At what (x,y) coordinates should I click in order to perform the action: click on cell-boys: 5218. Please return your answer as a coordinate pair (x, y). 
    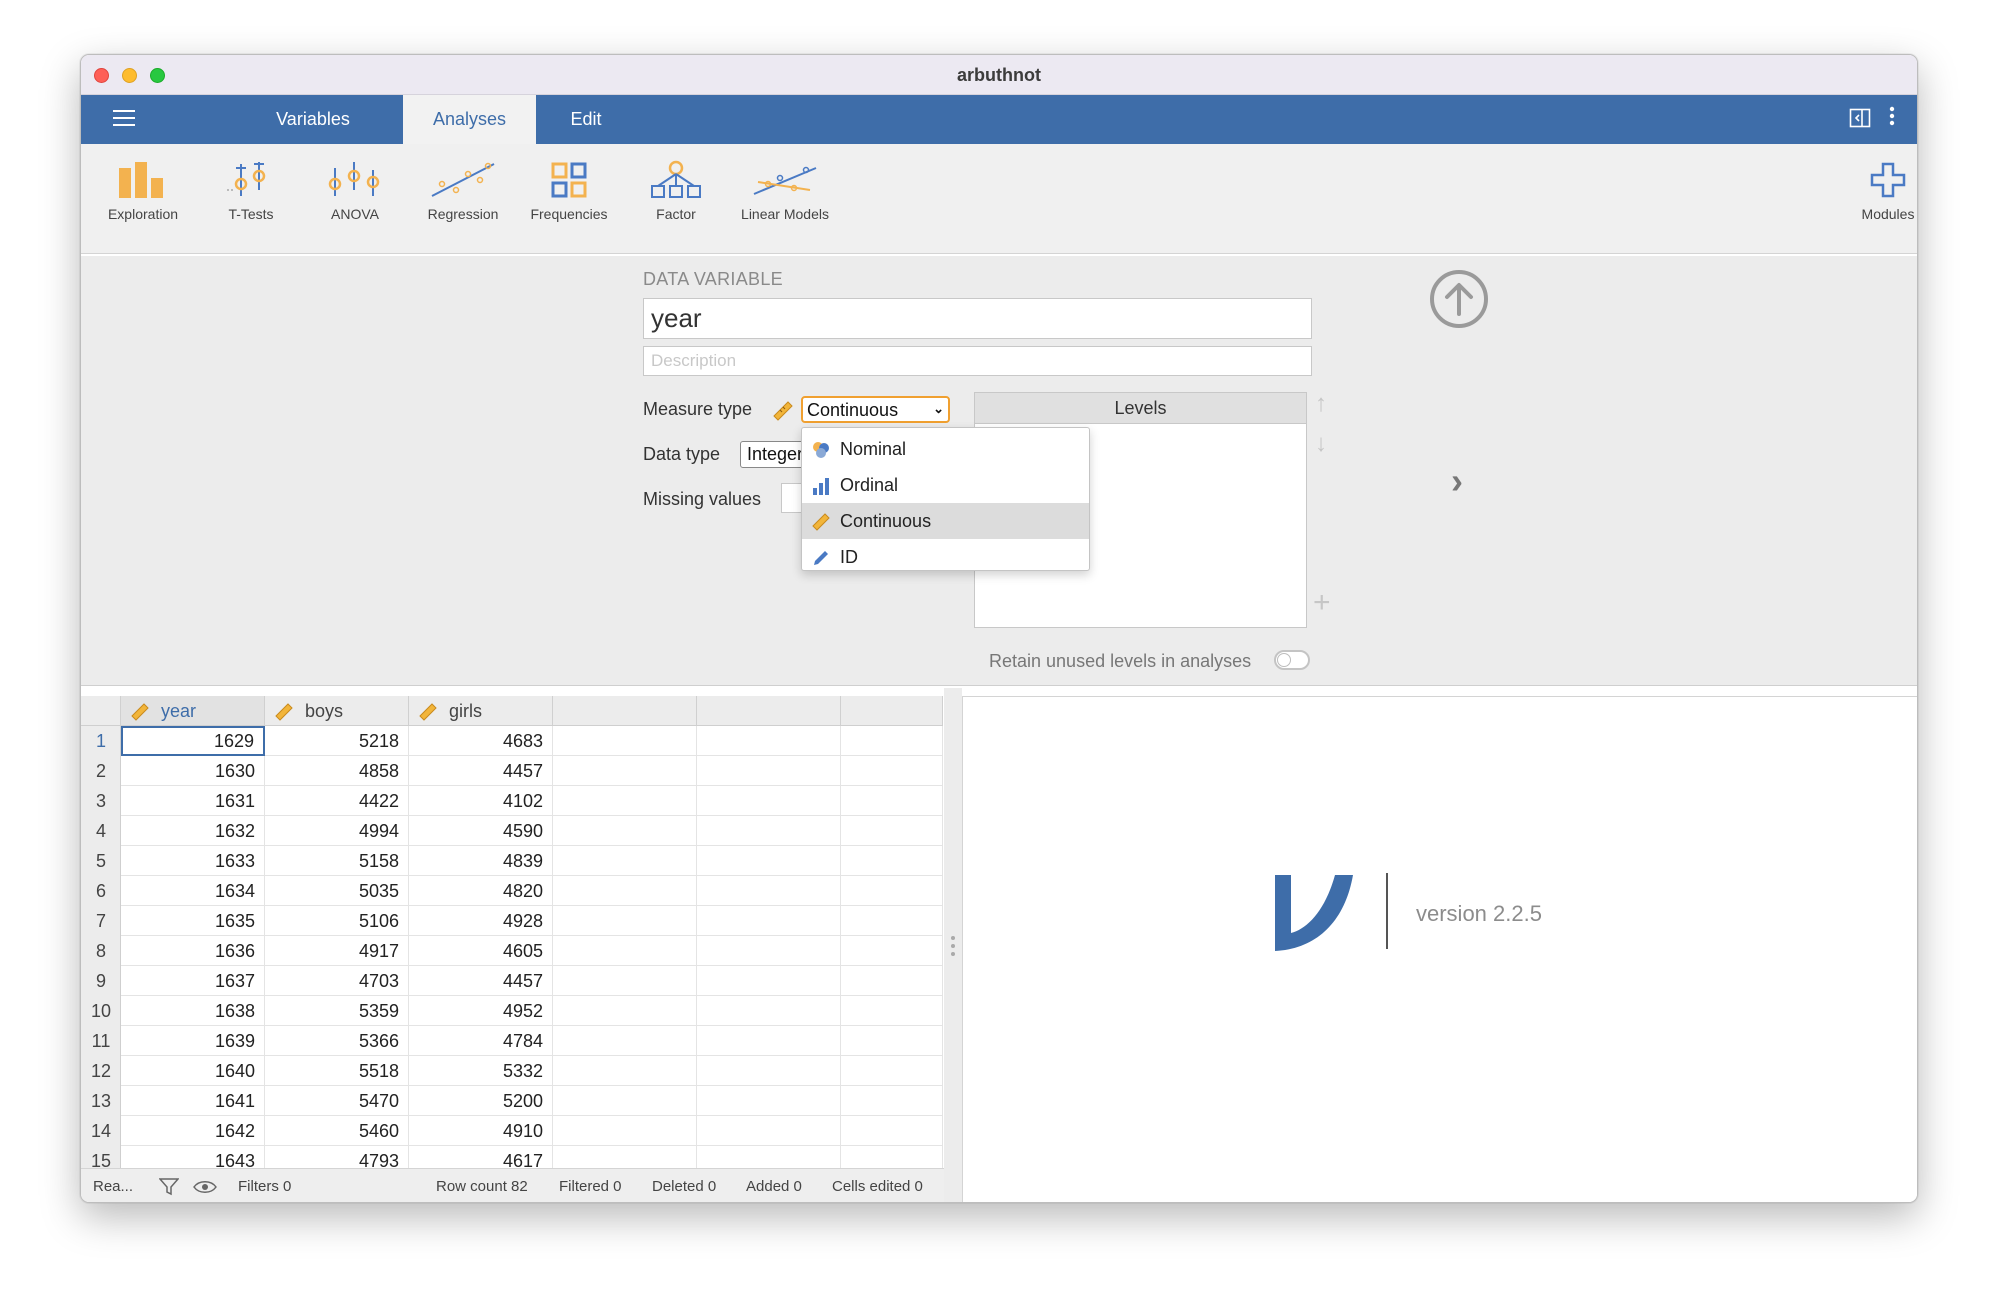
    Looking at the image, I should click on (337, 741).